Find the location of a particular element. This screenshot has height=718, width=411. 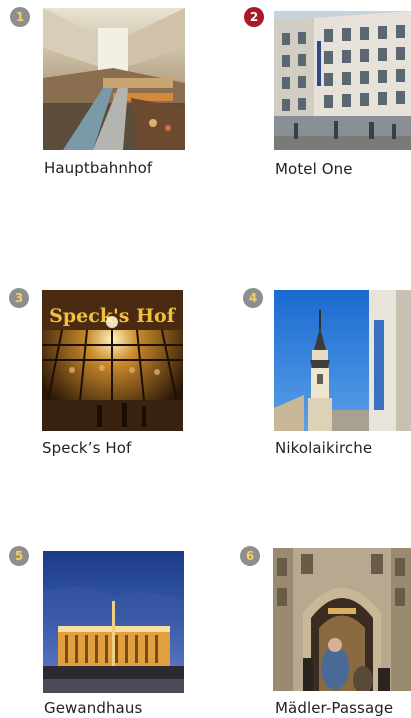

location-name: Hauptbahnhof is located at coordinates (98, 168).